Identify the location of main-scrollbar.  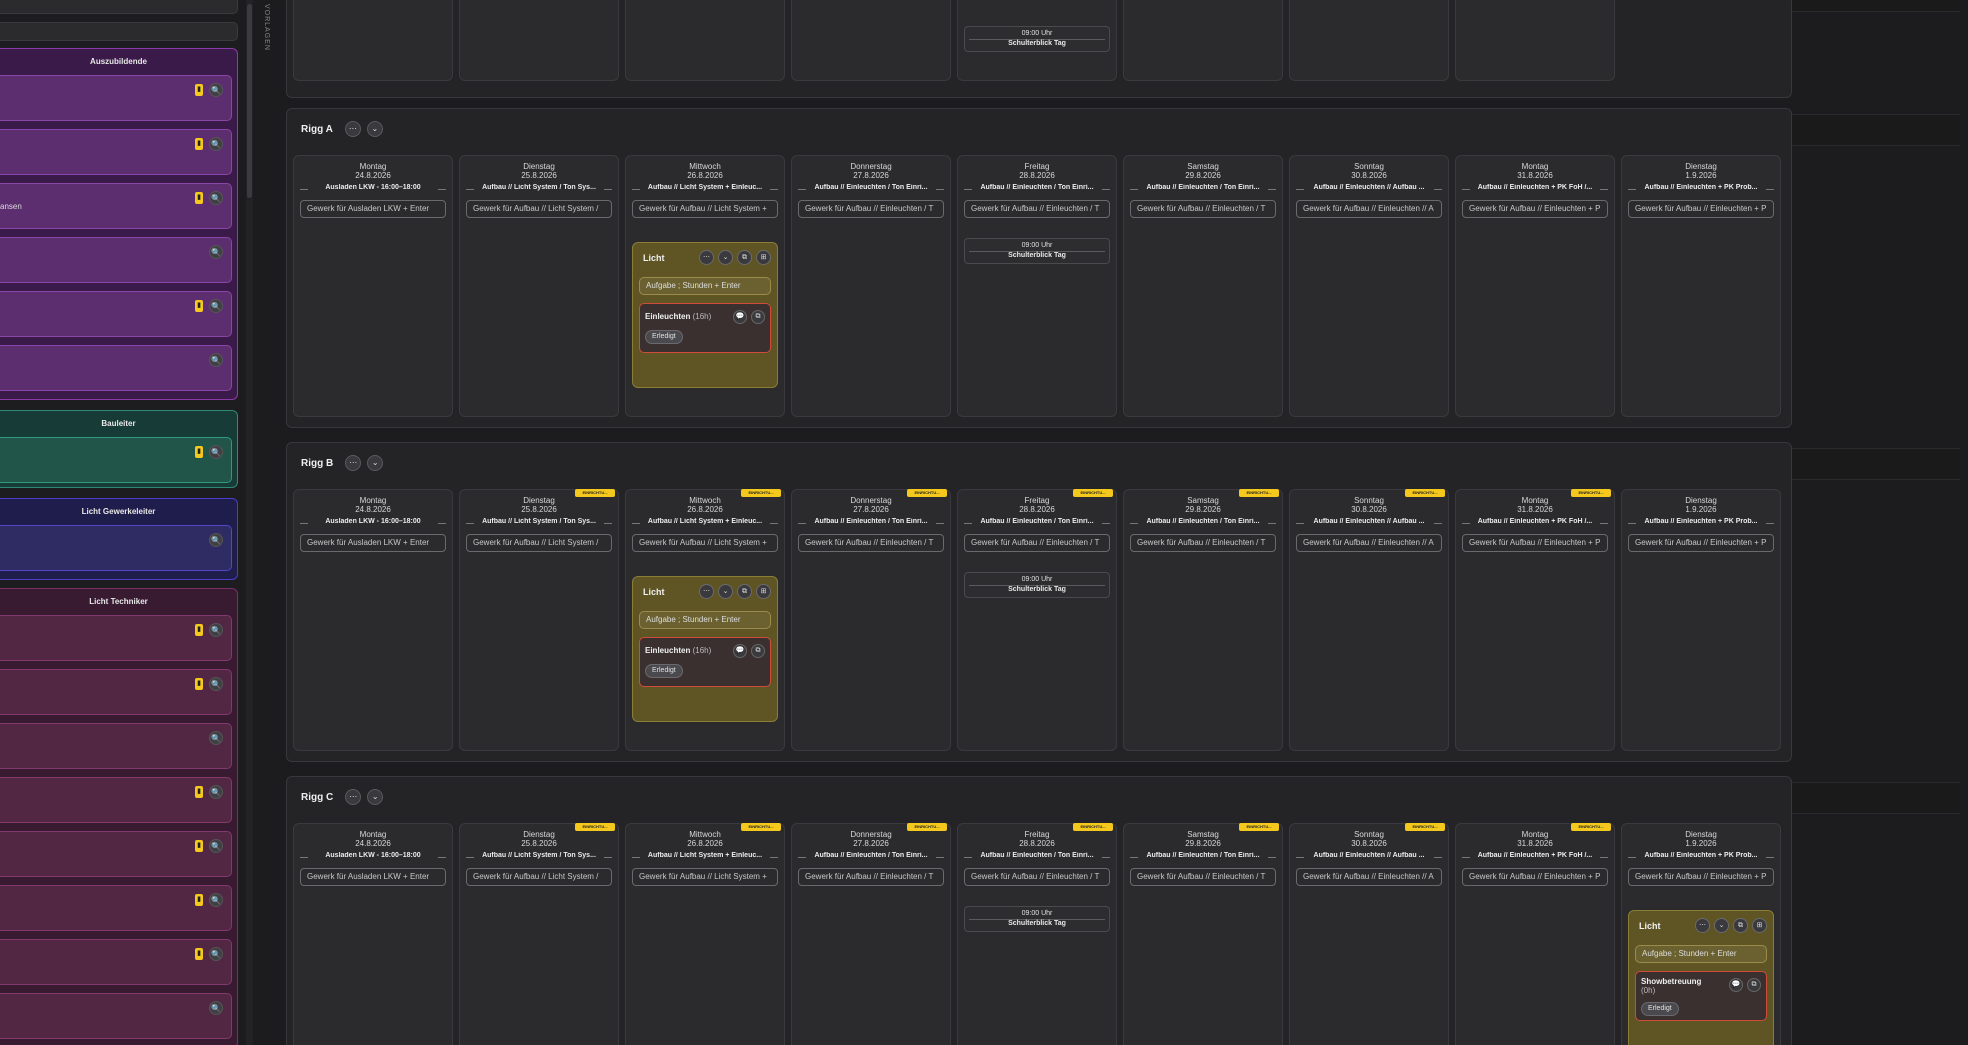
(1964, 522).